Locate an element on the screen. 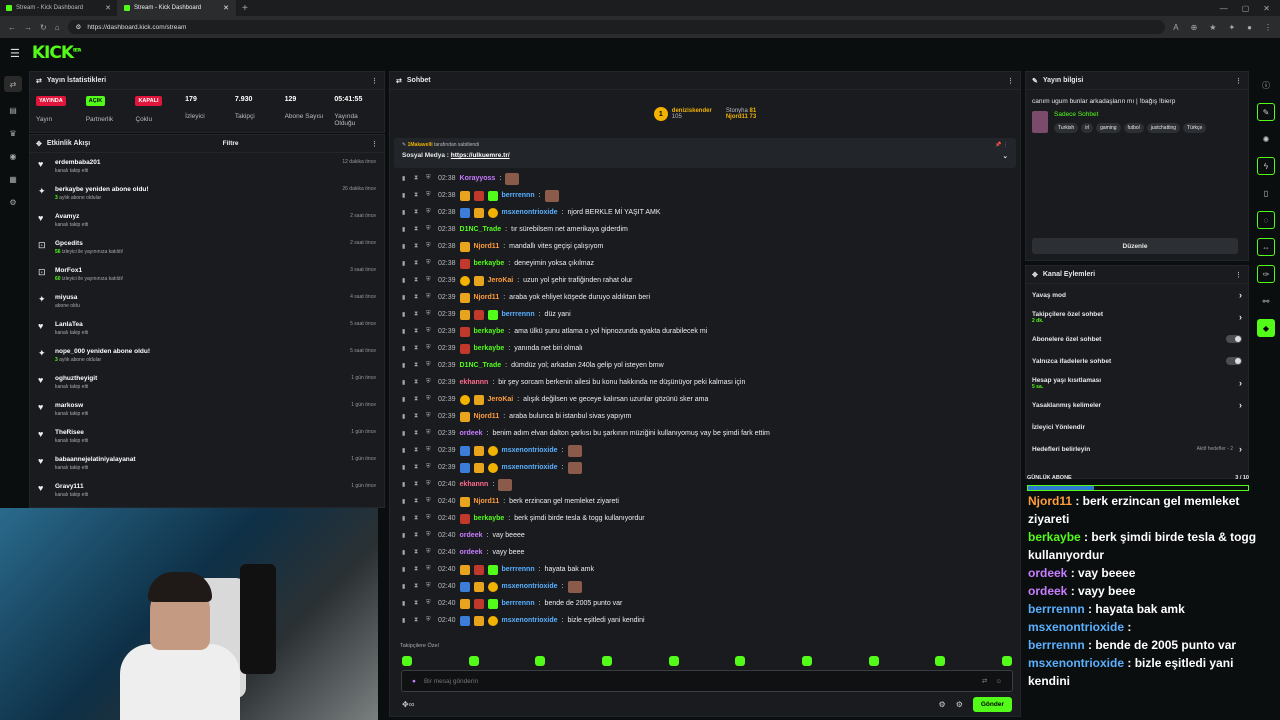 The image size is (1280, 720). event-item: ♥ markosw kanalı takip etti 1 gün önce is located at coordinates (207, 409).